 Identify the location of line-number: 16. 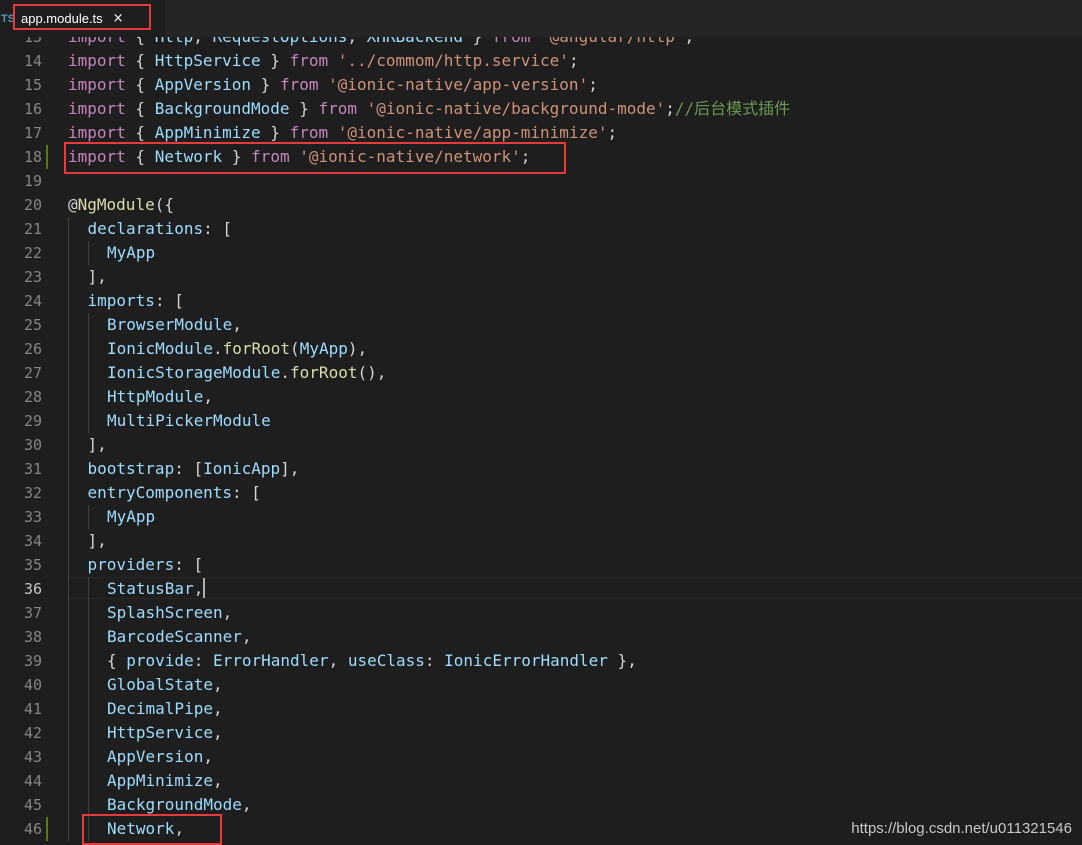
(32, 109).